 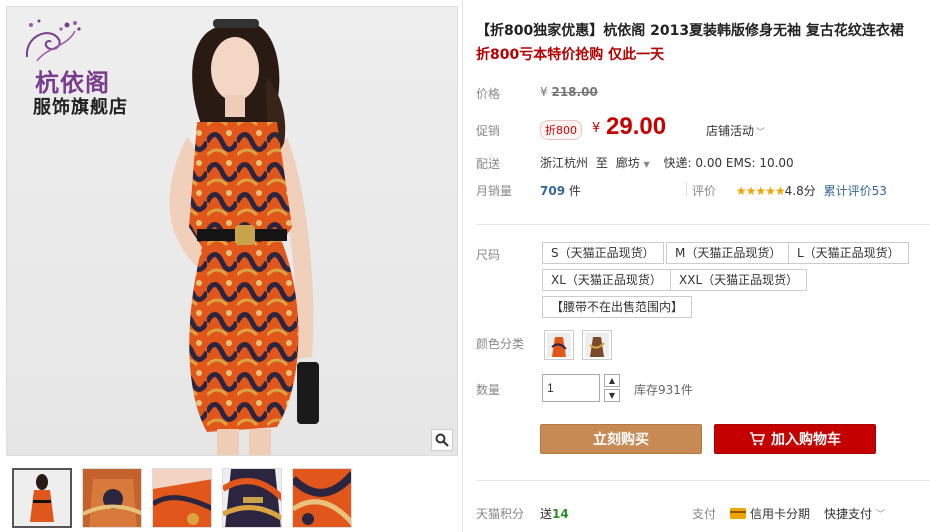 I want to click on discount-tag: 折800, so click(x=561, y=130).